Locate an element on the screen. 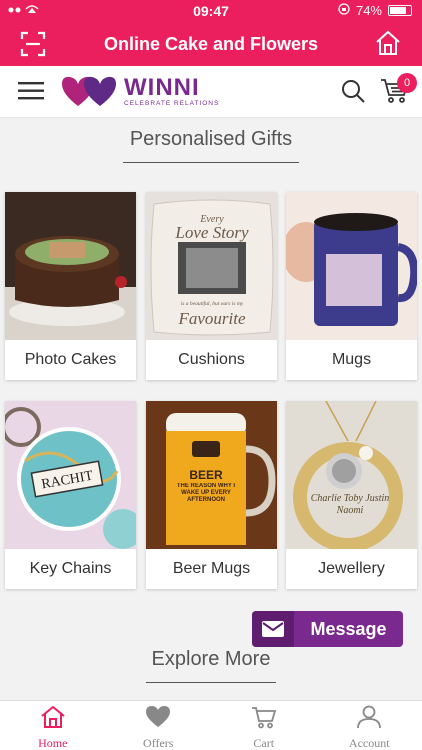 The height and width of the screenshot is (750, 422). section-title-explore: Explore More is located at coordinates (211, 659).